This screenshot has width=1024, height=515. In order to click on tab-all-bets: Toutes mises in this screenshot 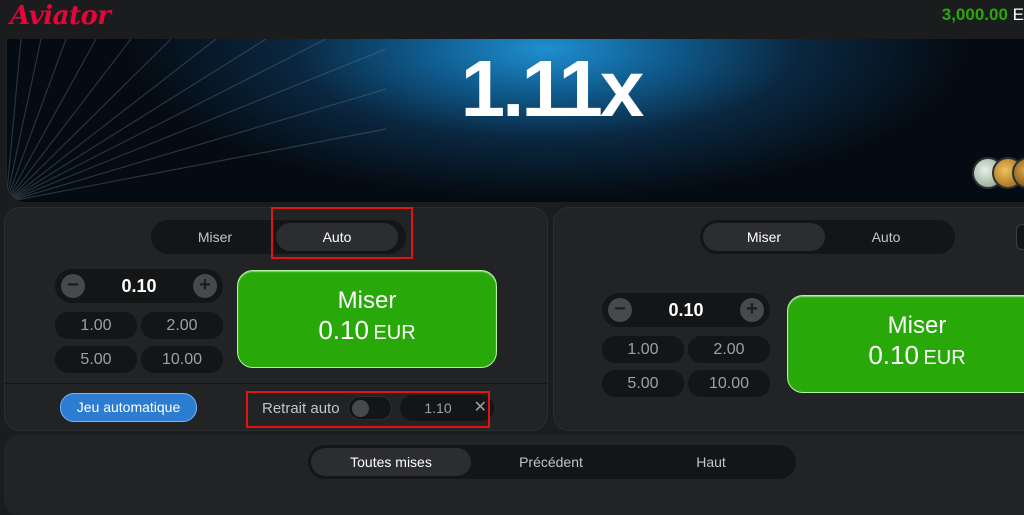, I will do `click(391, 462)`.